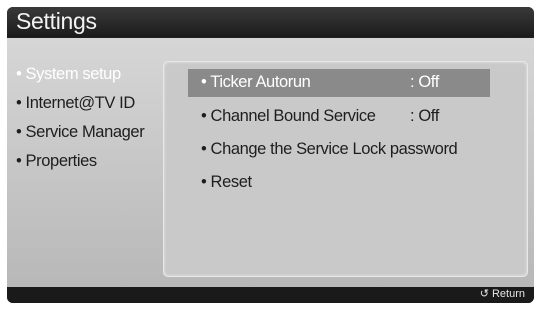 Image resolution: width=541 pixels, height=309 pixels. I want to click on option-change-service-lock-password: • Change the Service Lock password, so click(339, 150).